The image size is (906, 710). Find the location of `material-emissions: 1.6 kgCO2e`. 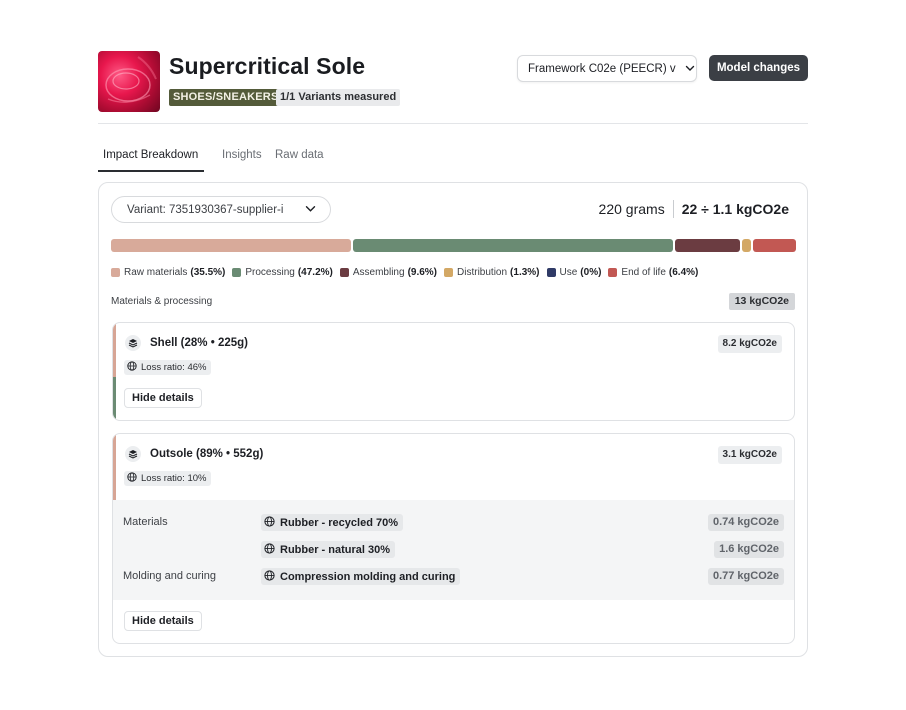

material-emissions: 1.6 kgCO2e is located at coordinates (749, 549).